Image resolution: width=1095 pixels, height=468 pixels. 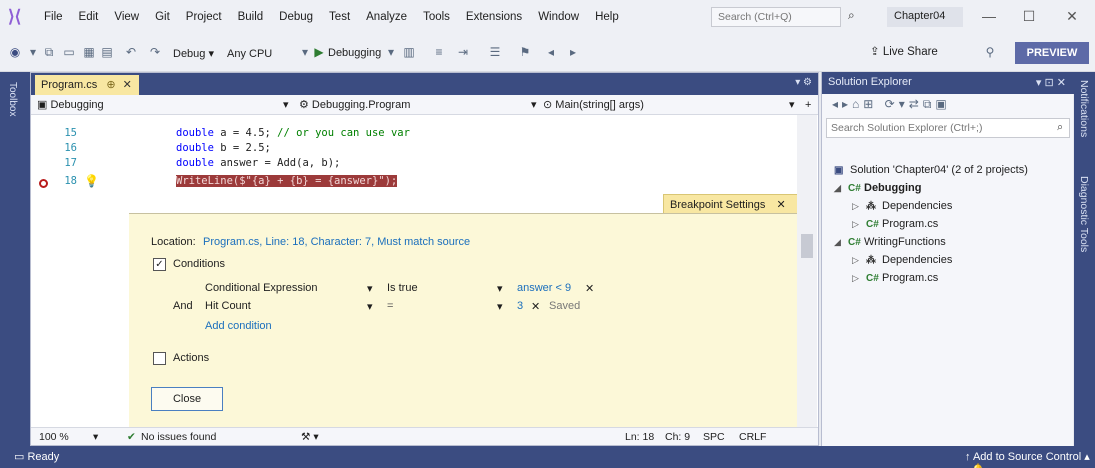 I want to click on breakpoint-icon, so click(x=43, y=183).